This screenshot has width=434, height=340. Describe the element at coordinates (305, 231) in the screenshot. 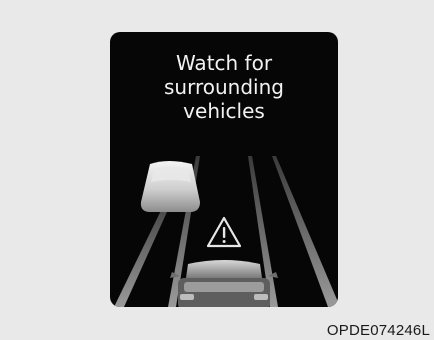

I see `right-lane-line` at that location.